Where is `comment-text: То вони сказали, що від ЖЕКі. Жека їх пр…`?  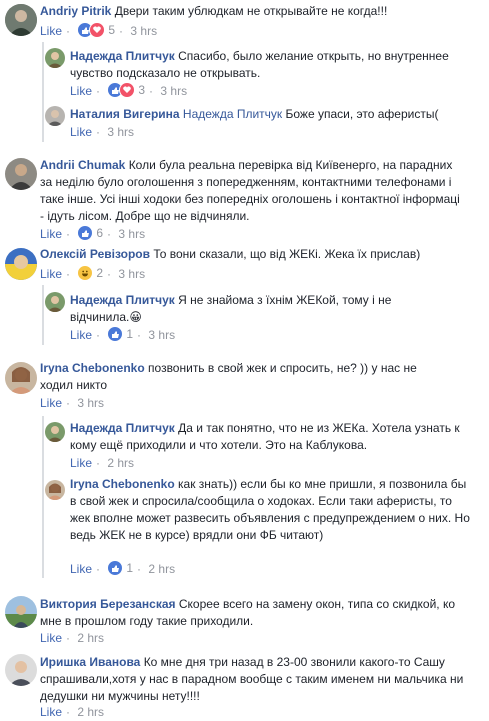 comment-text: То вони сказали, що від ЖЕКі. Жека їх пр… is located at coordinates (287, 254).